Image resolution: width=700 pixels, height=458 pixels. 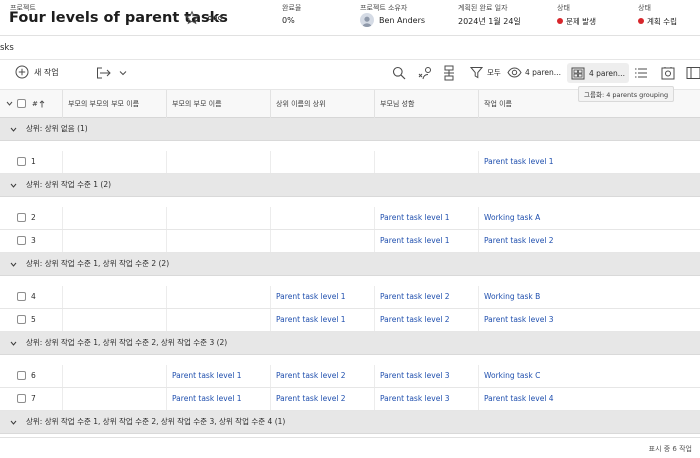 What do you see at coordinates (589, 297) in the screenshot?
I see `task-name-cell: Working task B` at bounding box center [589, 297].